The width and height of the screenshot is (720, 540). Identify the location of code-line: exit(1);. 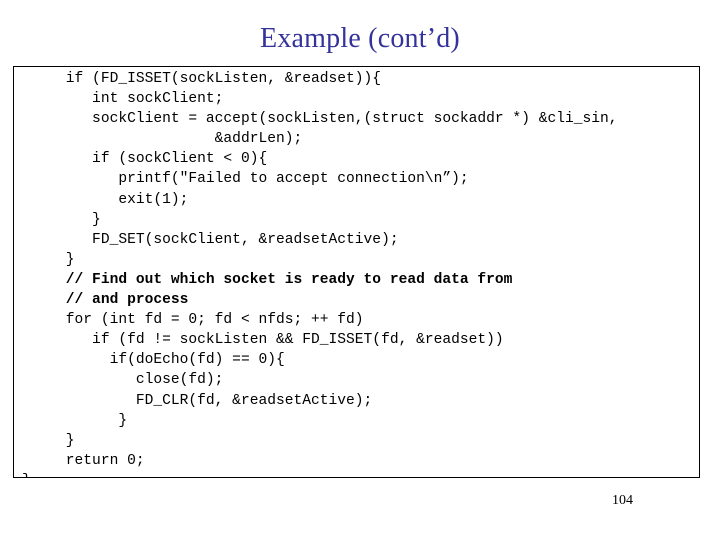
(105, 199).